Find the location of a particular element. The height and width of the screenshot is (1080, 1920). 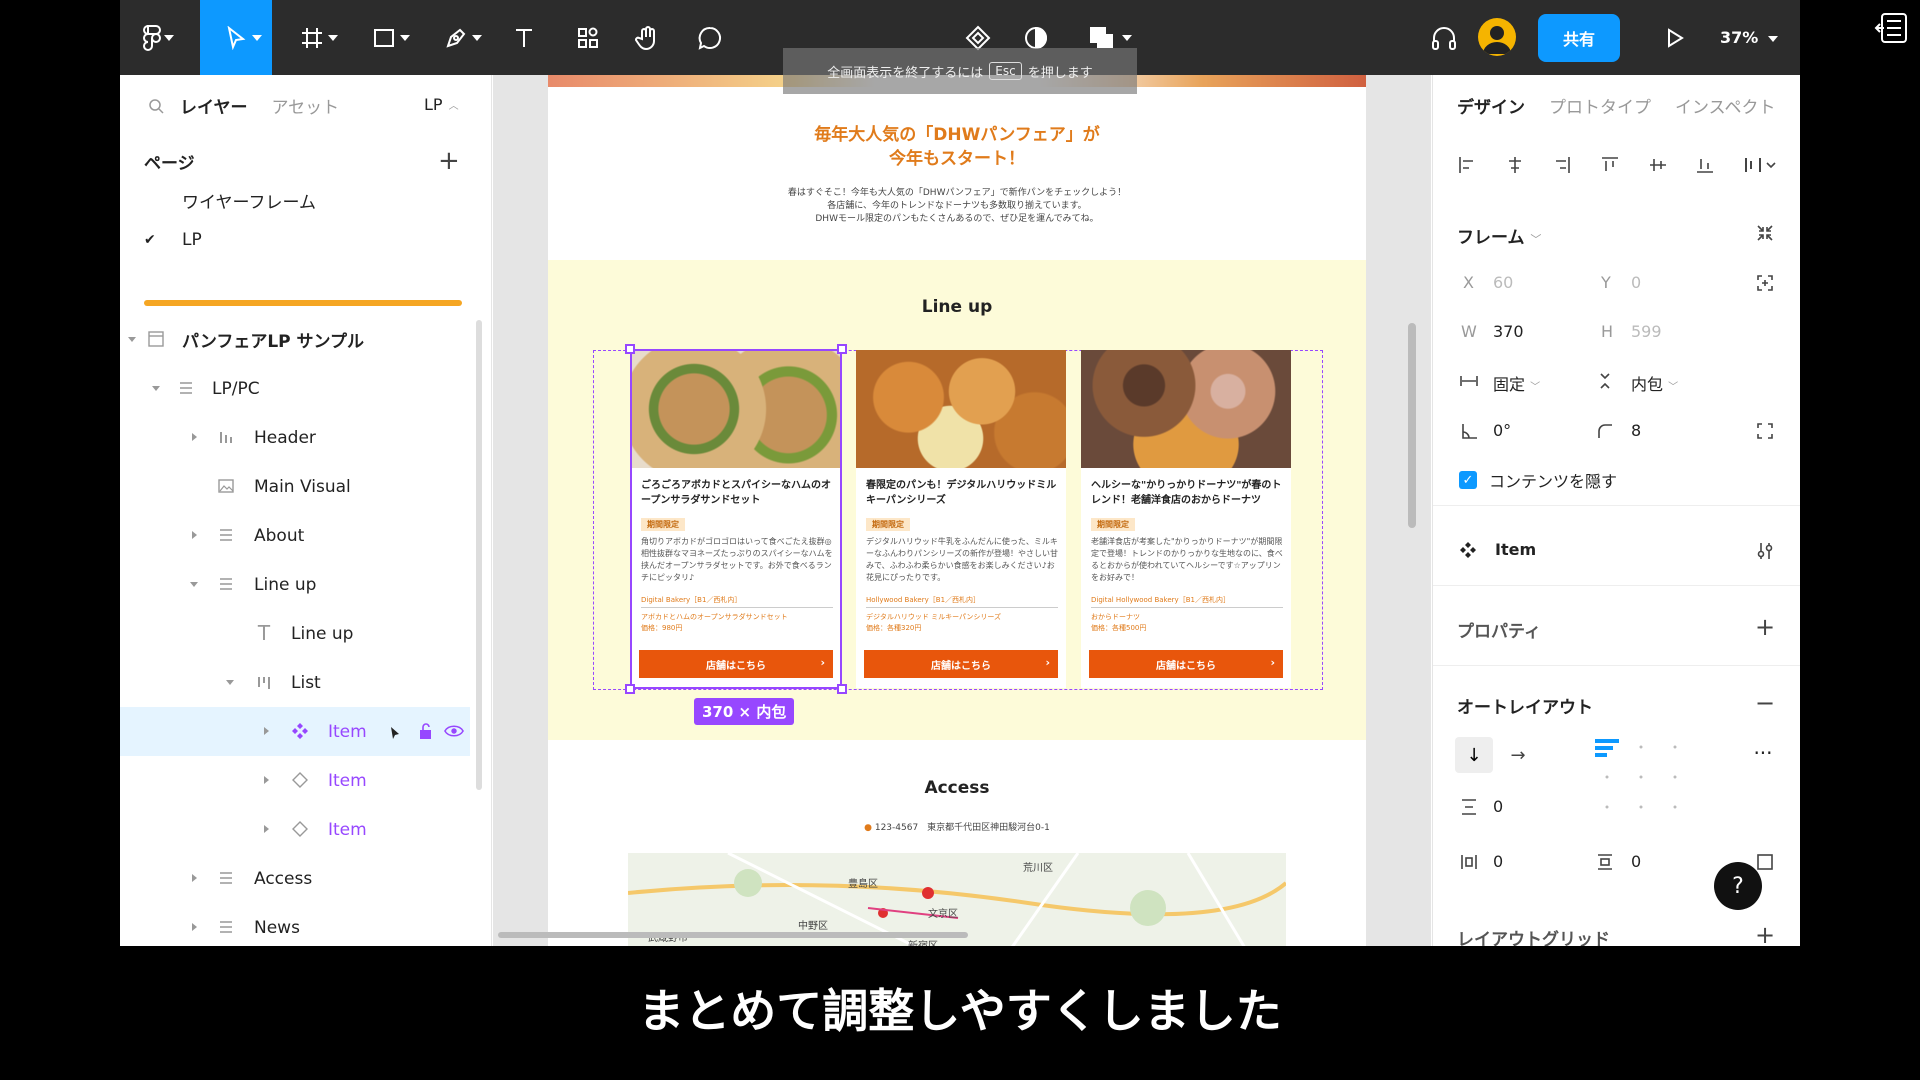

y-field: 0 is located at coordinates (1636, 282).